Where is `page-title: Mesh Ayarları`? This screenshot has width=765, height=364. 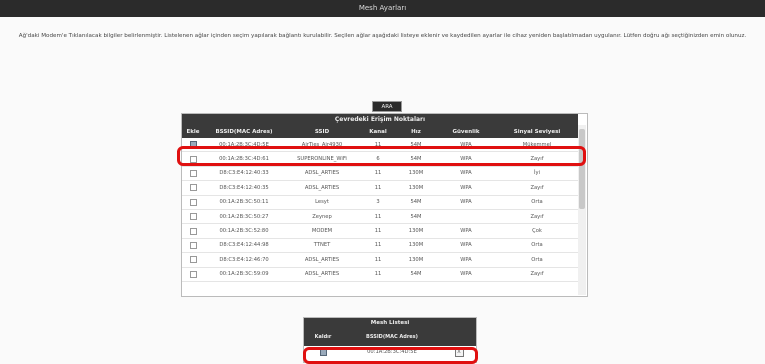 page-title: Mesh Ayarları is located at coordinates (382, 8).